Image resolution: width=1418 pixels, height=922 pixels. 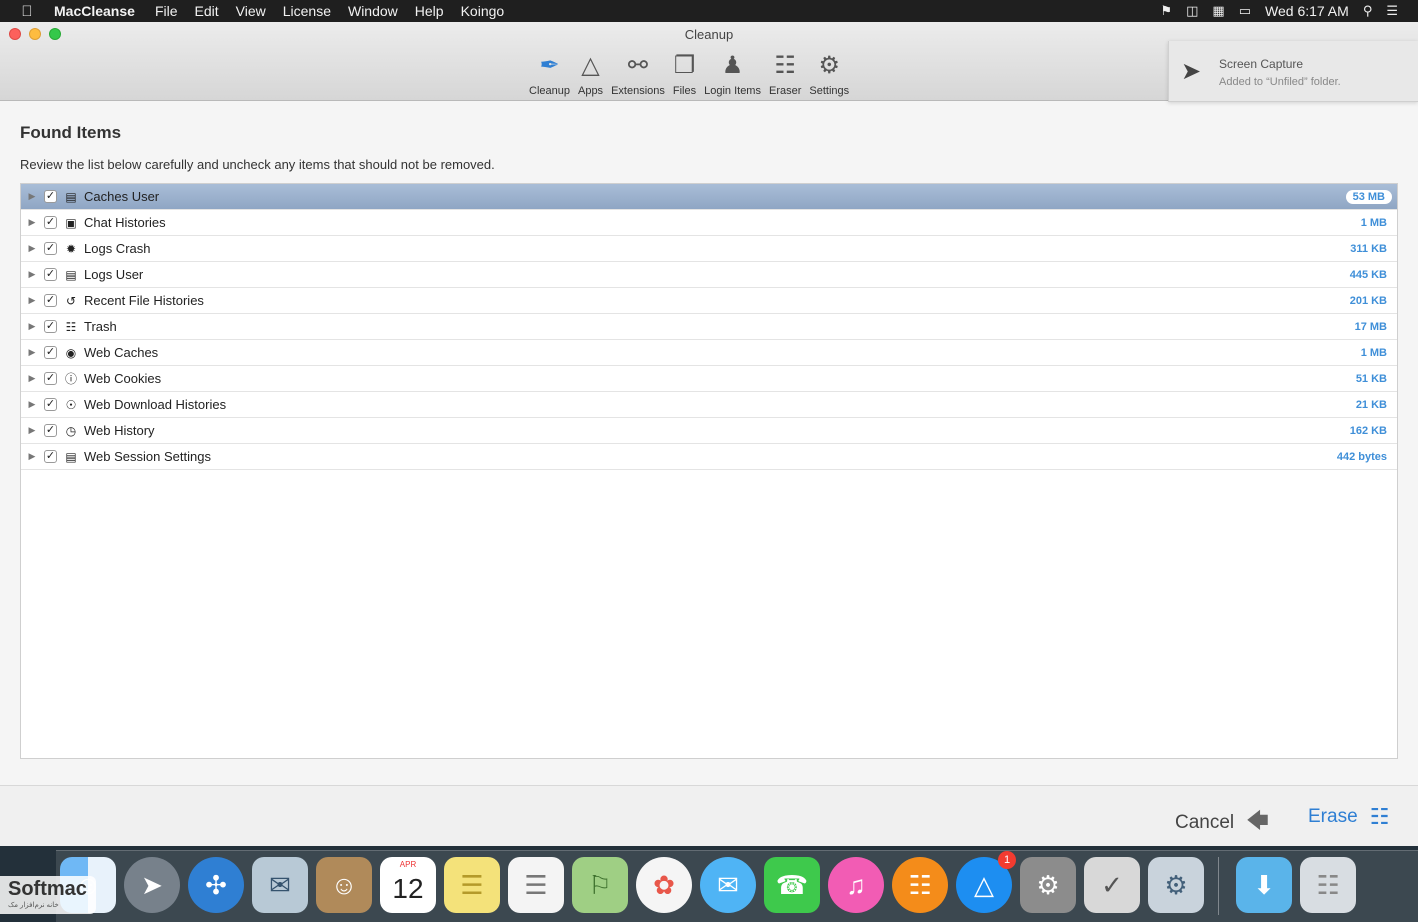 I want to click on cancel-button: Cancel 🡄, so click(x=1222, y=823).